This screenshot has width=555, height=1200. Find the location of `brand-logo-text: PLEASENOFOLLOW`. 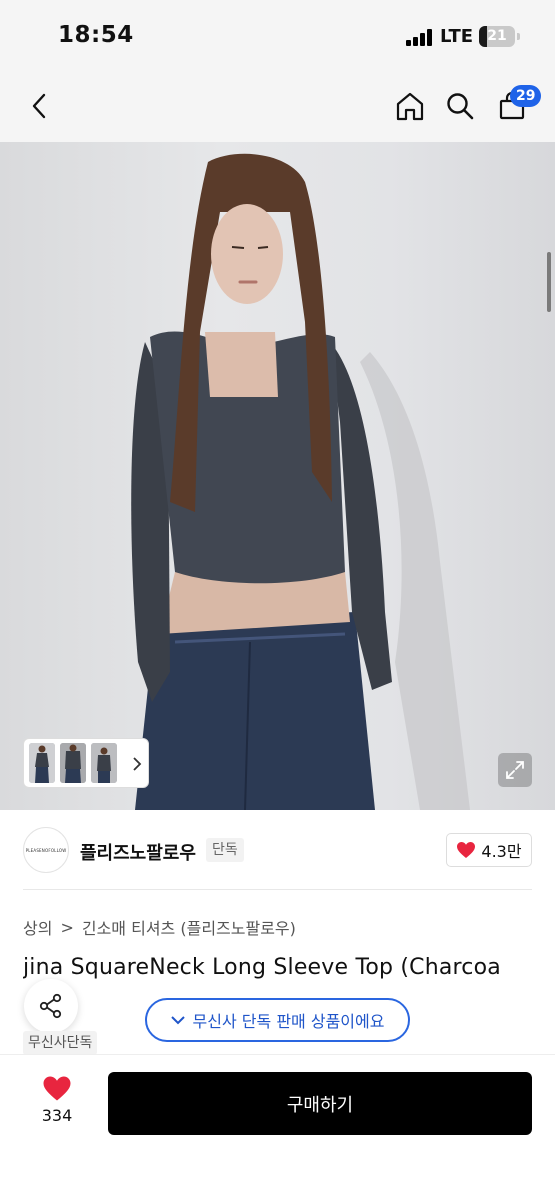

brand-logo-text: PLEASENOFOLLOW is located at coordinates (46, 850).